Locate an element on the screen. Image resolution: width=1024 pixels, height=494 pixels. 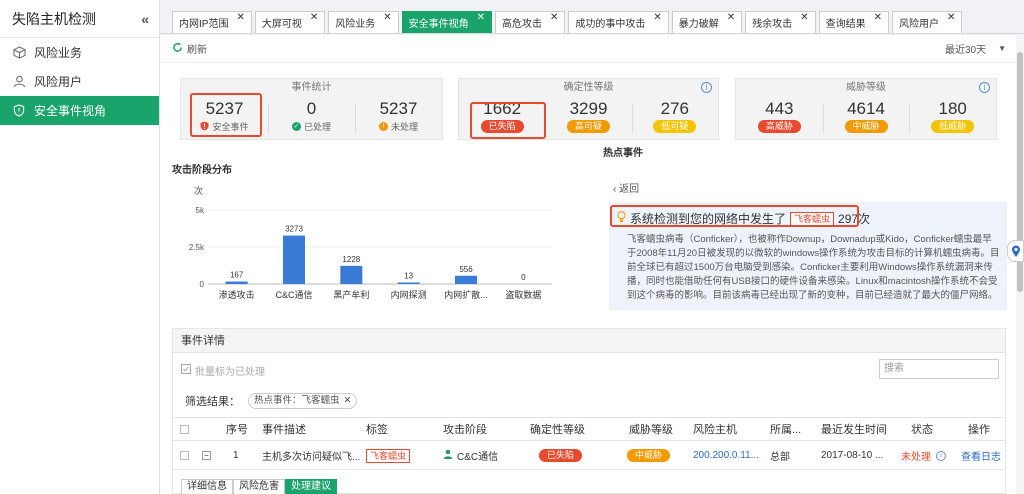
tab-brute-force: 暴力破解 ✕ is located at coordinates (707, 22).